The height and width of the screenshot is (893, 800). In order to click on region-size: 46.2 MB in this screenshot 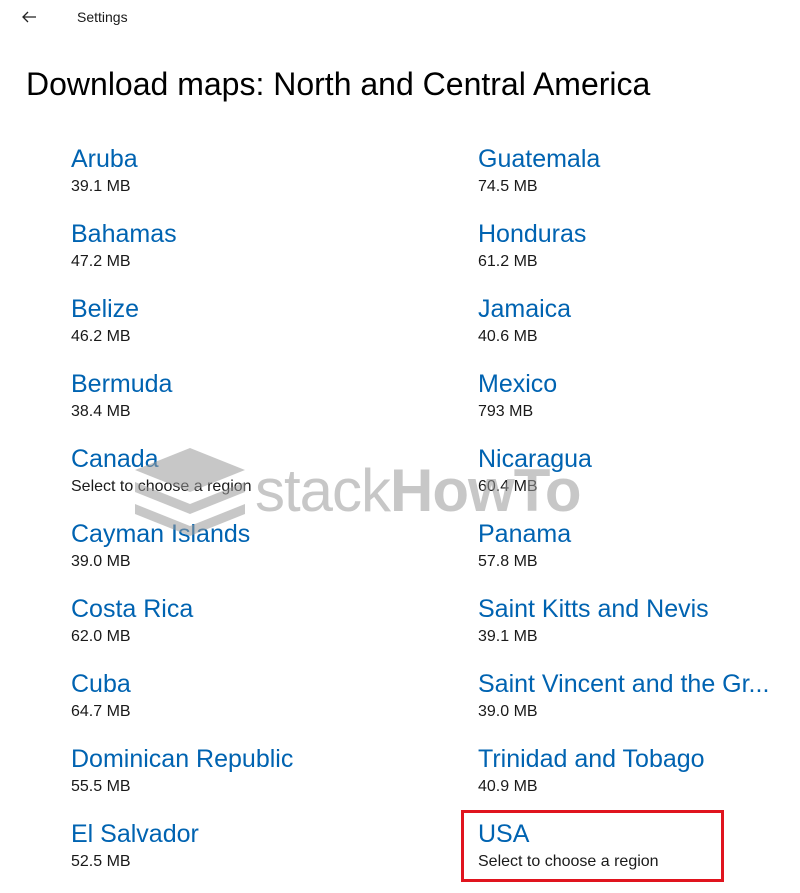, I will do `click(101, 336)`.